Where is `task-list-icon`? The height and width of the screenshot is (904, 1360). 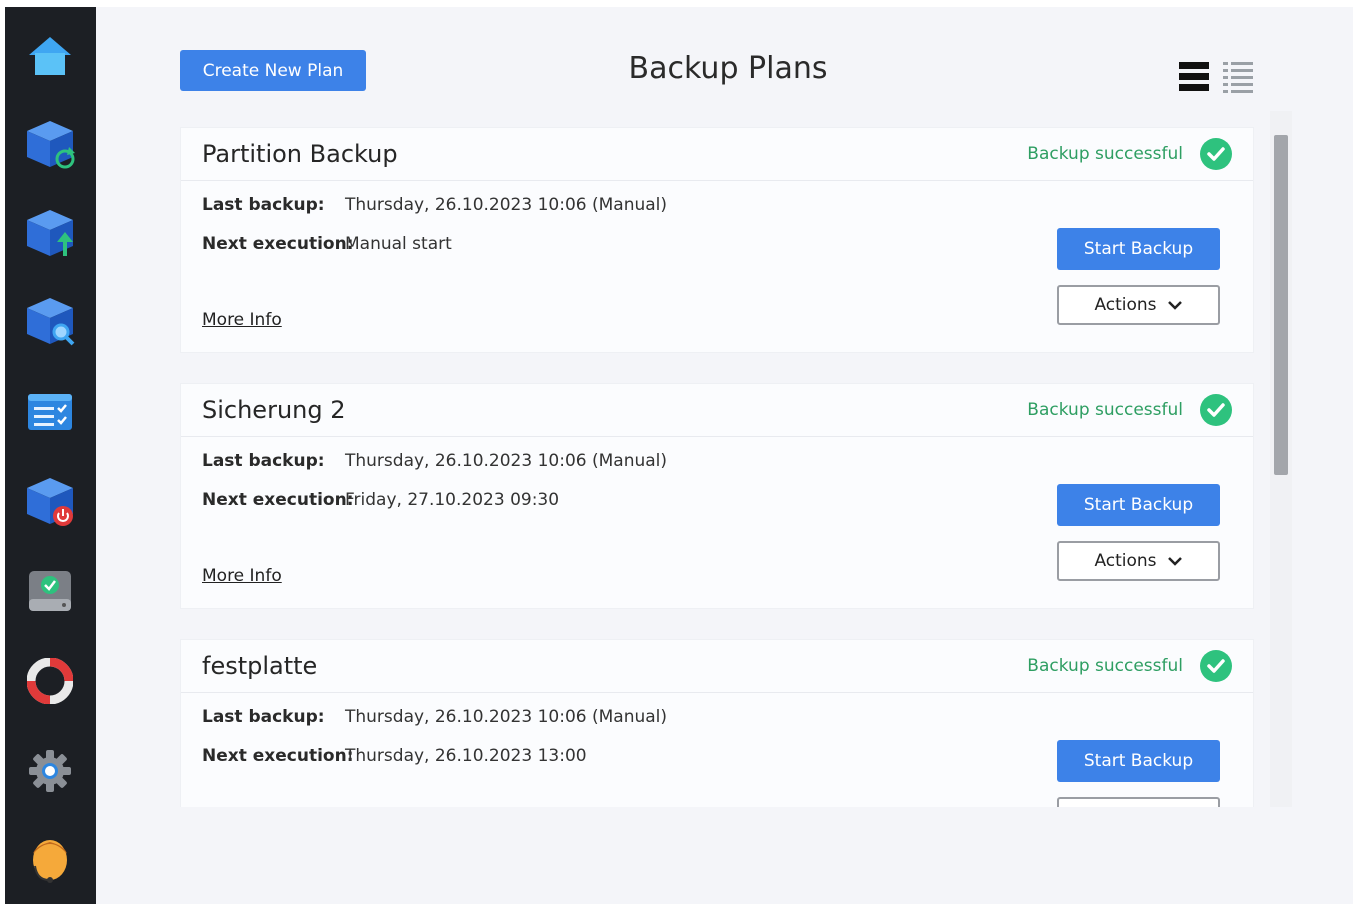 task-list-icon is located at coordinates (50, 412).